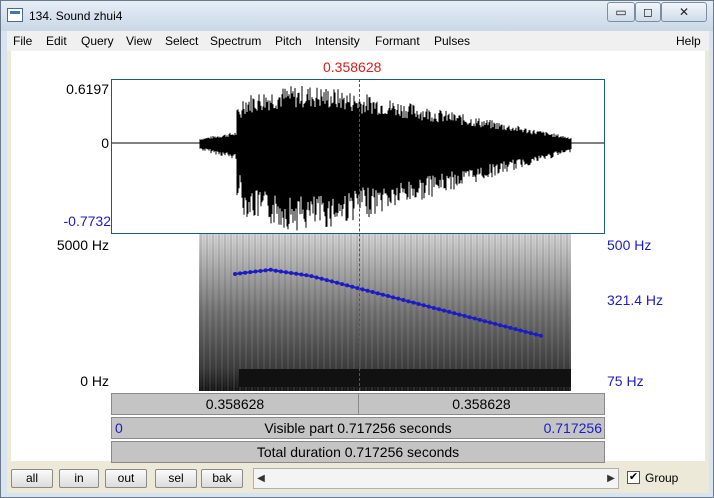 Image resolution: width=714 pixels, height=498 pixels. What do you see at coordinates (611, 478) in the screenshot?
I see `scroll-right-arrow-icon: ▶` at bounding box center [611, 478].